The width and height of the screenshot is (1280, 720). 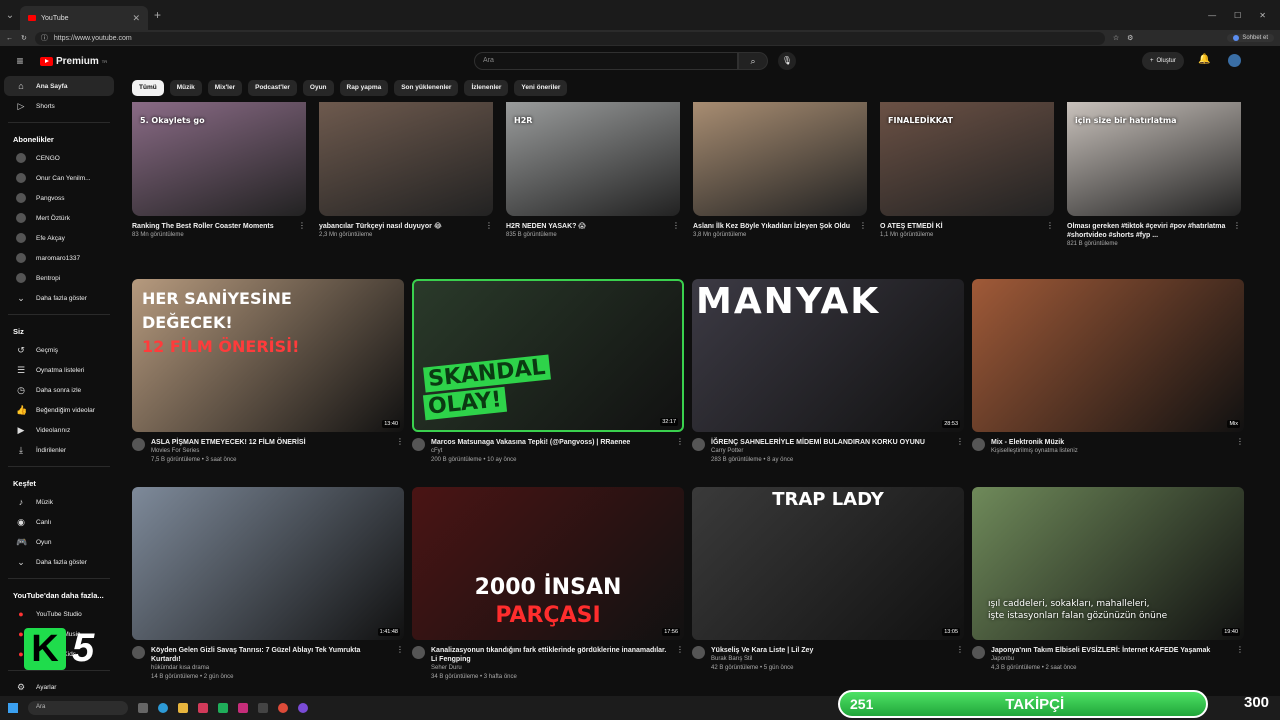 What do you see at coordinates (1110, 442) in the screenshot?
I see `video-title: Mix - Elektronik Müzik` at bounding box center [1110, 442].